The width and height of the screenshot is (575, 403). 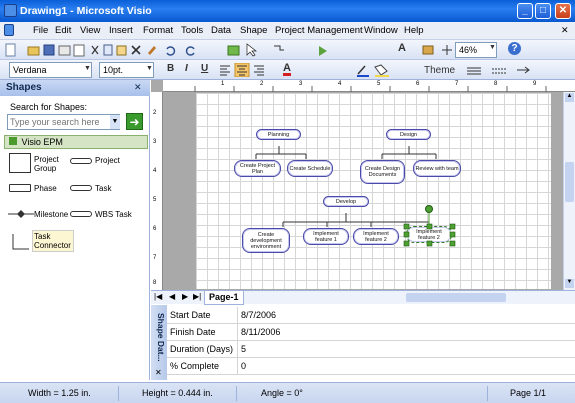 What do you see at coordinates (81, 161) in the screenshot?
I see `project-icon` at bounding box center [81, 161].